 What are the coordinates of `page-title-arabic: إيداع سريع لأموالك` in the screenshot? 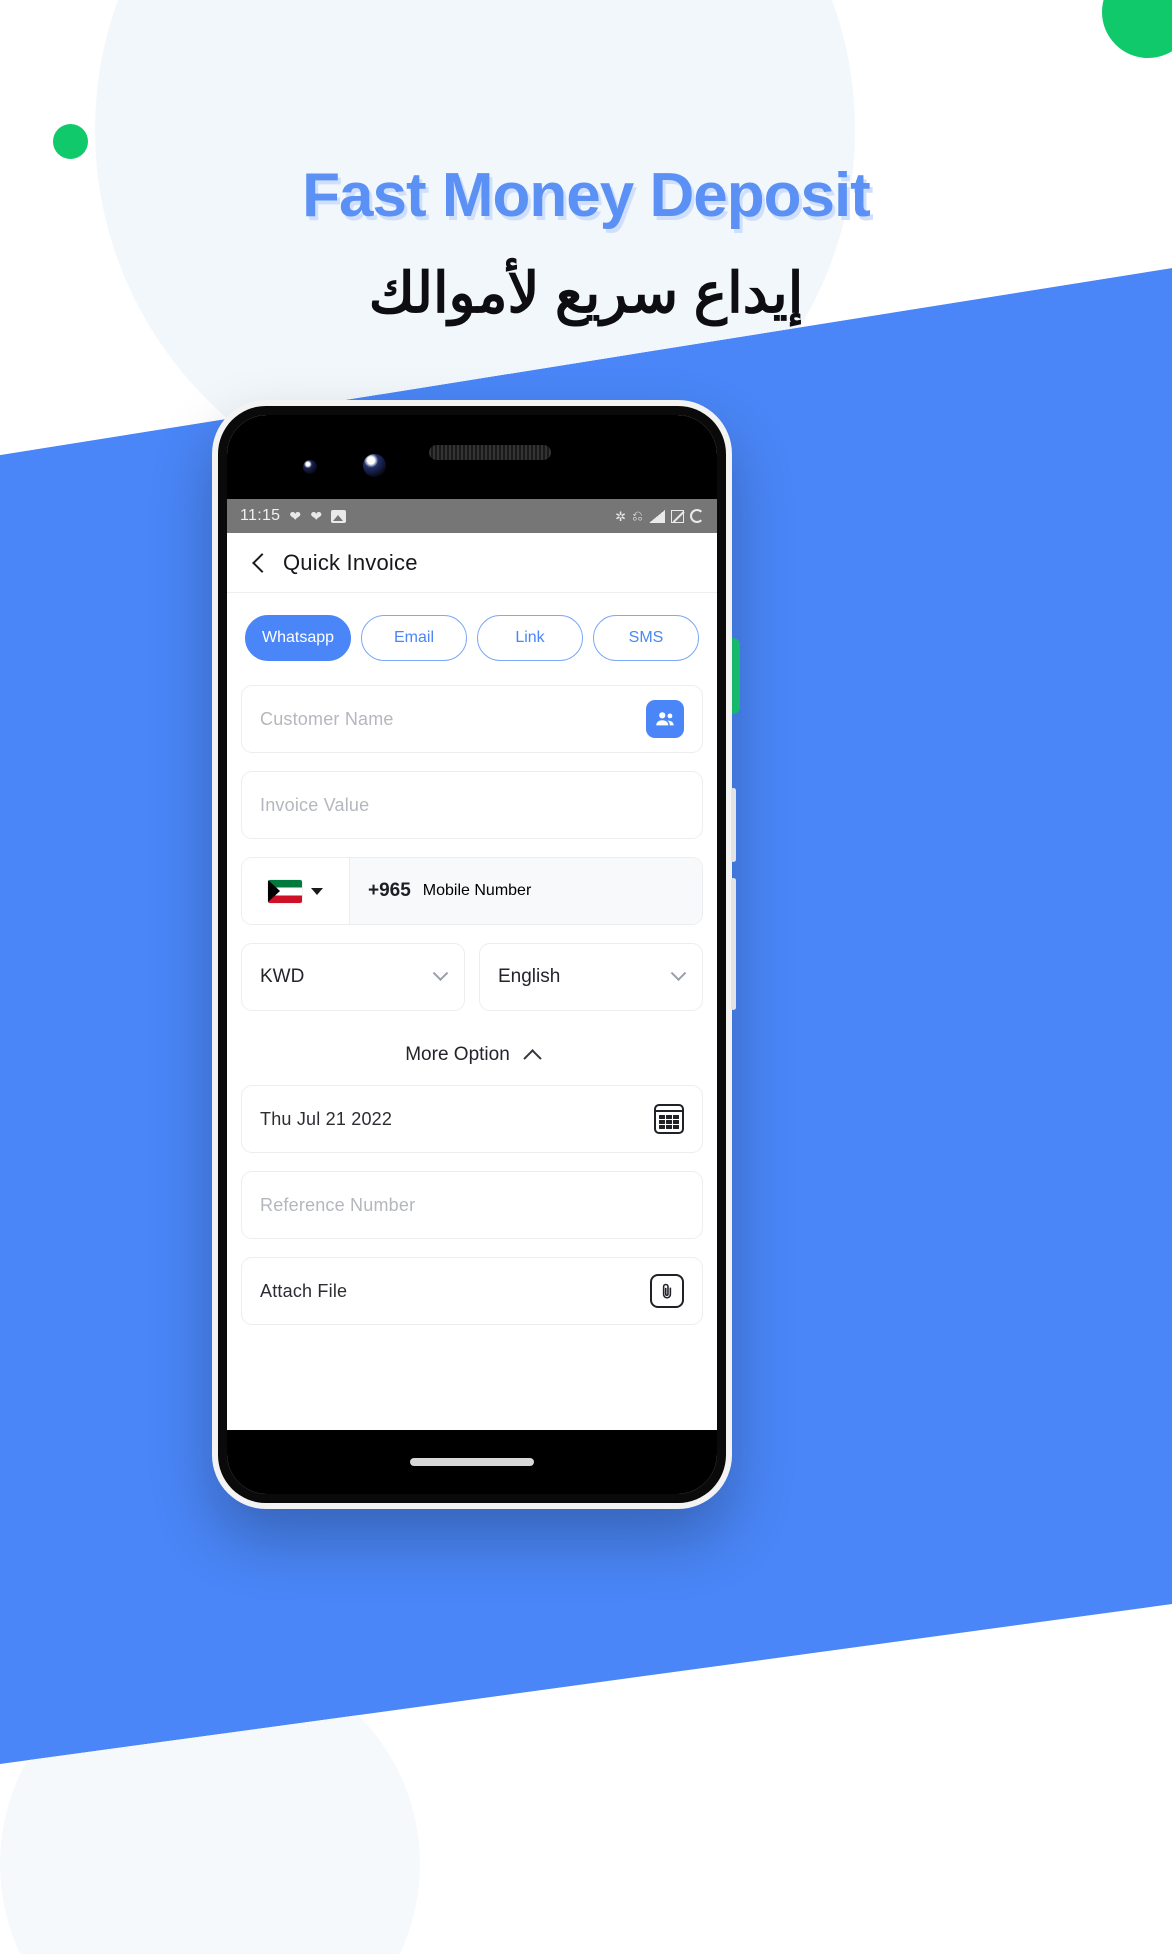 It's located at (586, 293).